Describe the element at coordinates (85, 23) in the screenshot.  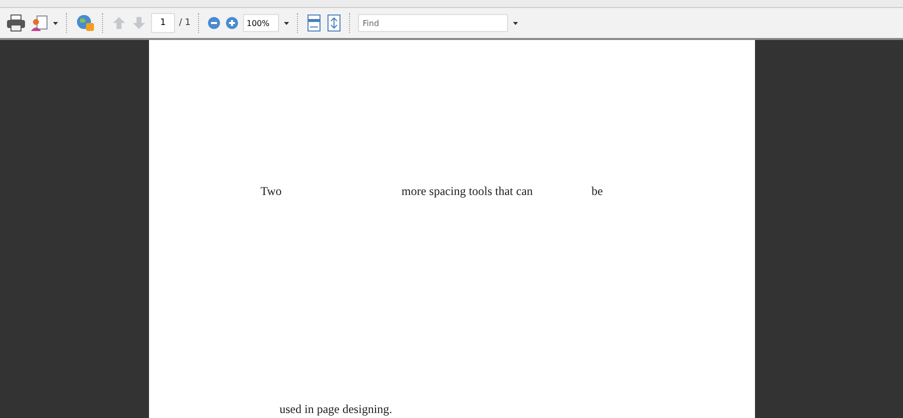
I see `globe-icon` at that location.